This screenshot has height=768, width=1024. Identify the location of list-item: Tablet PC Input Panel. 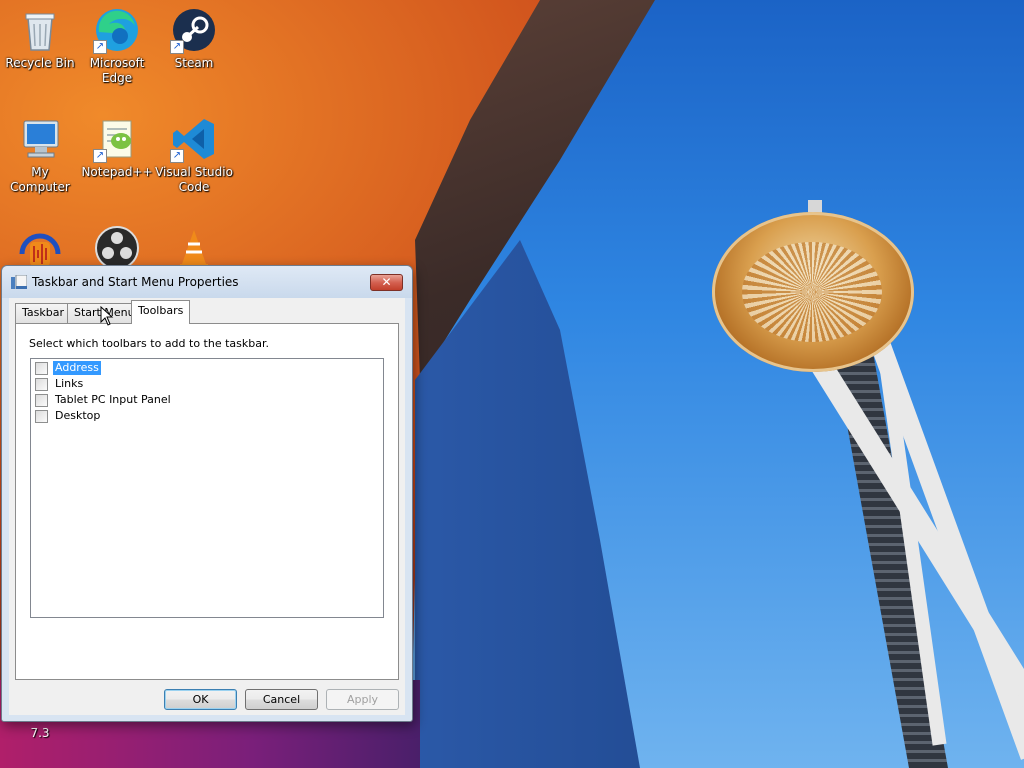
(104, 400).